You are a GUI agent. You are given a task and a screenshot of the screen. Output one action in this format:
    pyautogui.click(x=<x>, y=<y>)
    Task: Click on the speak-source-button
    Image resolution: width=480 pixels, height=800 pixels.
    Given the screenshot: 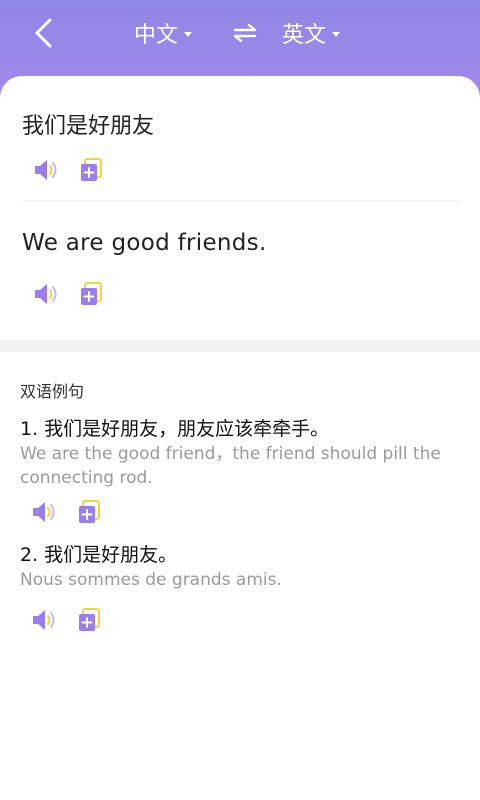 What is the action you would take?
    pyautogui.click(x=47, y=170)
    